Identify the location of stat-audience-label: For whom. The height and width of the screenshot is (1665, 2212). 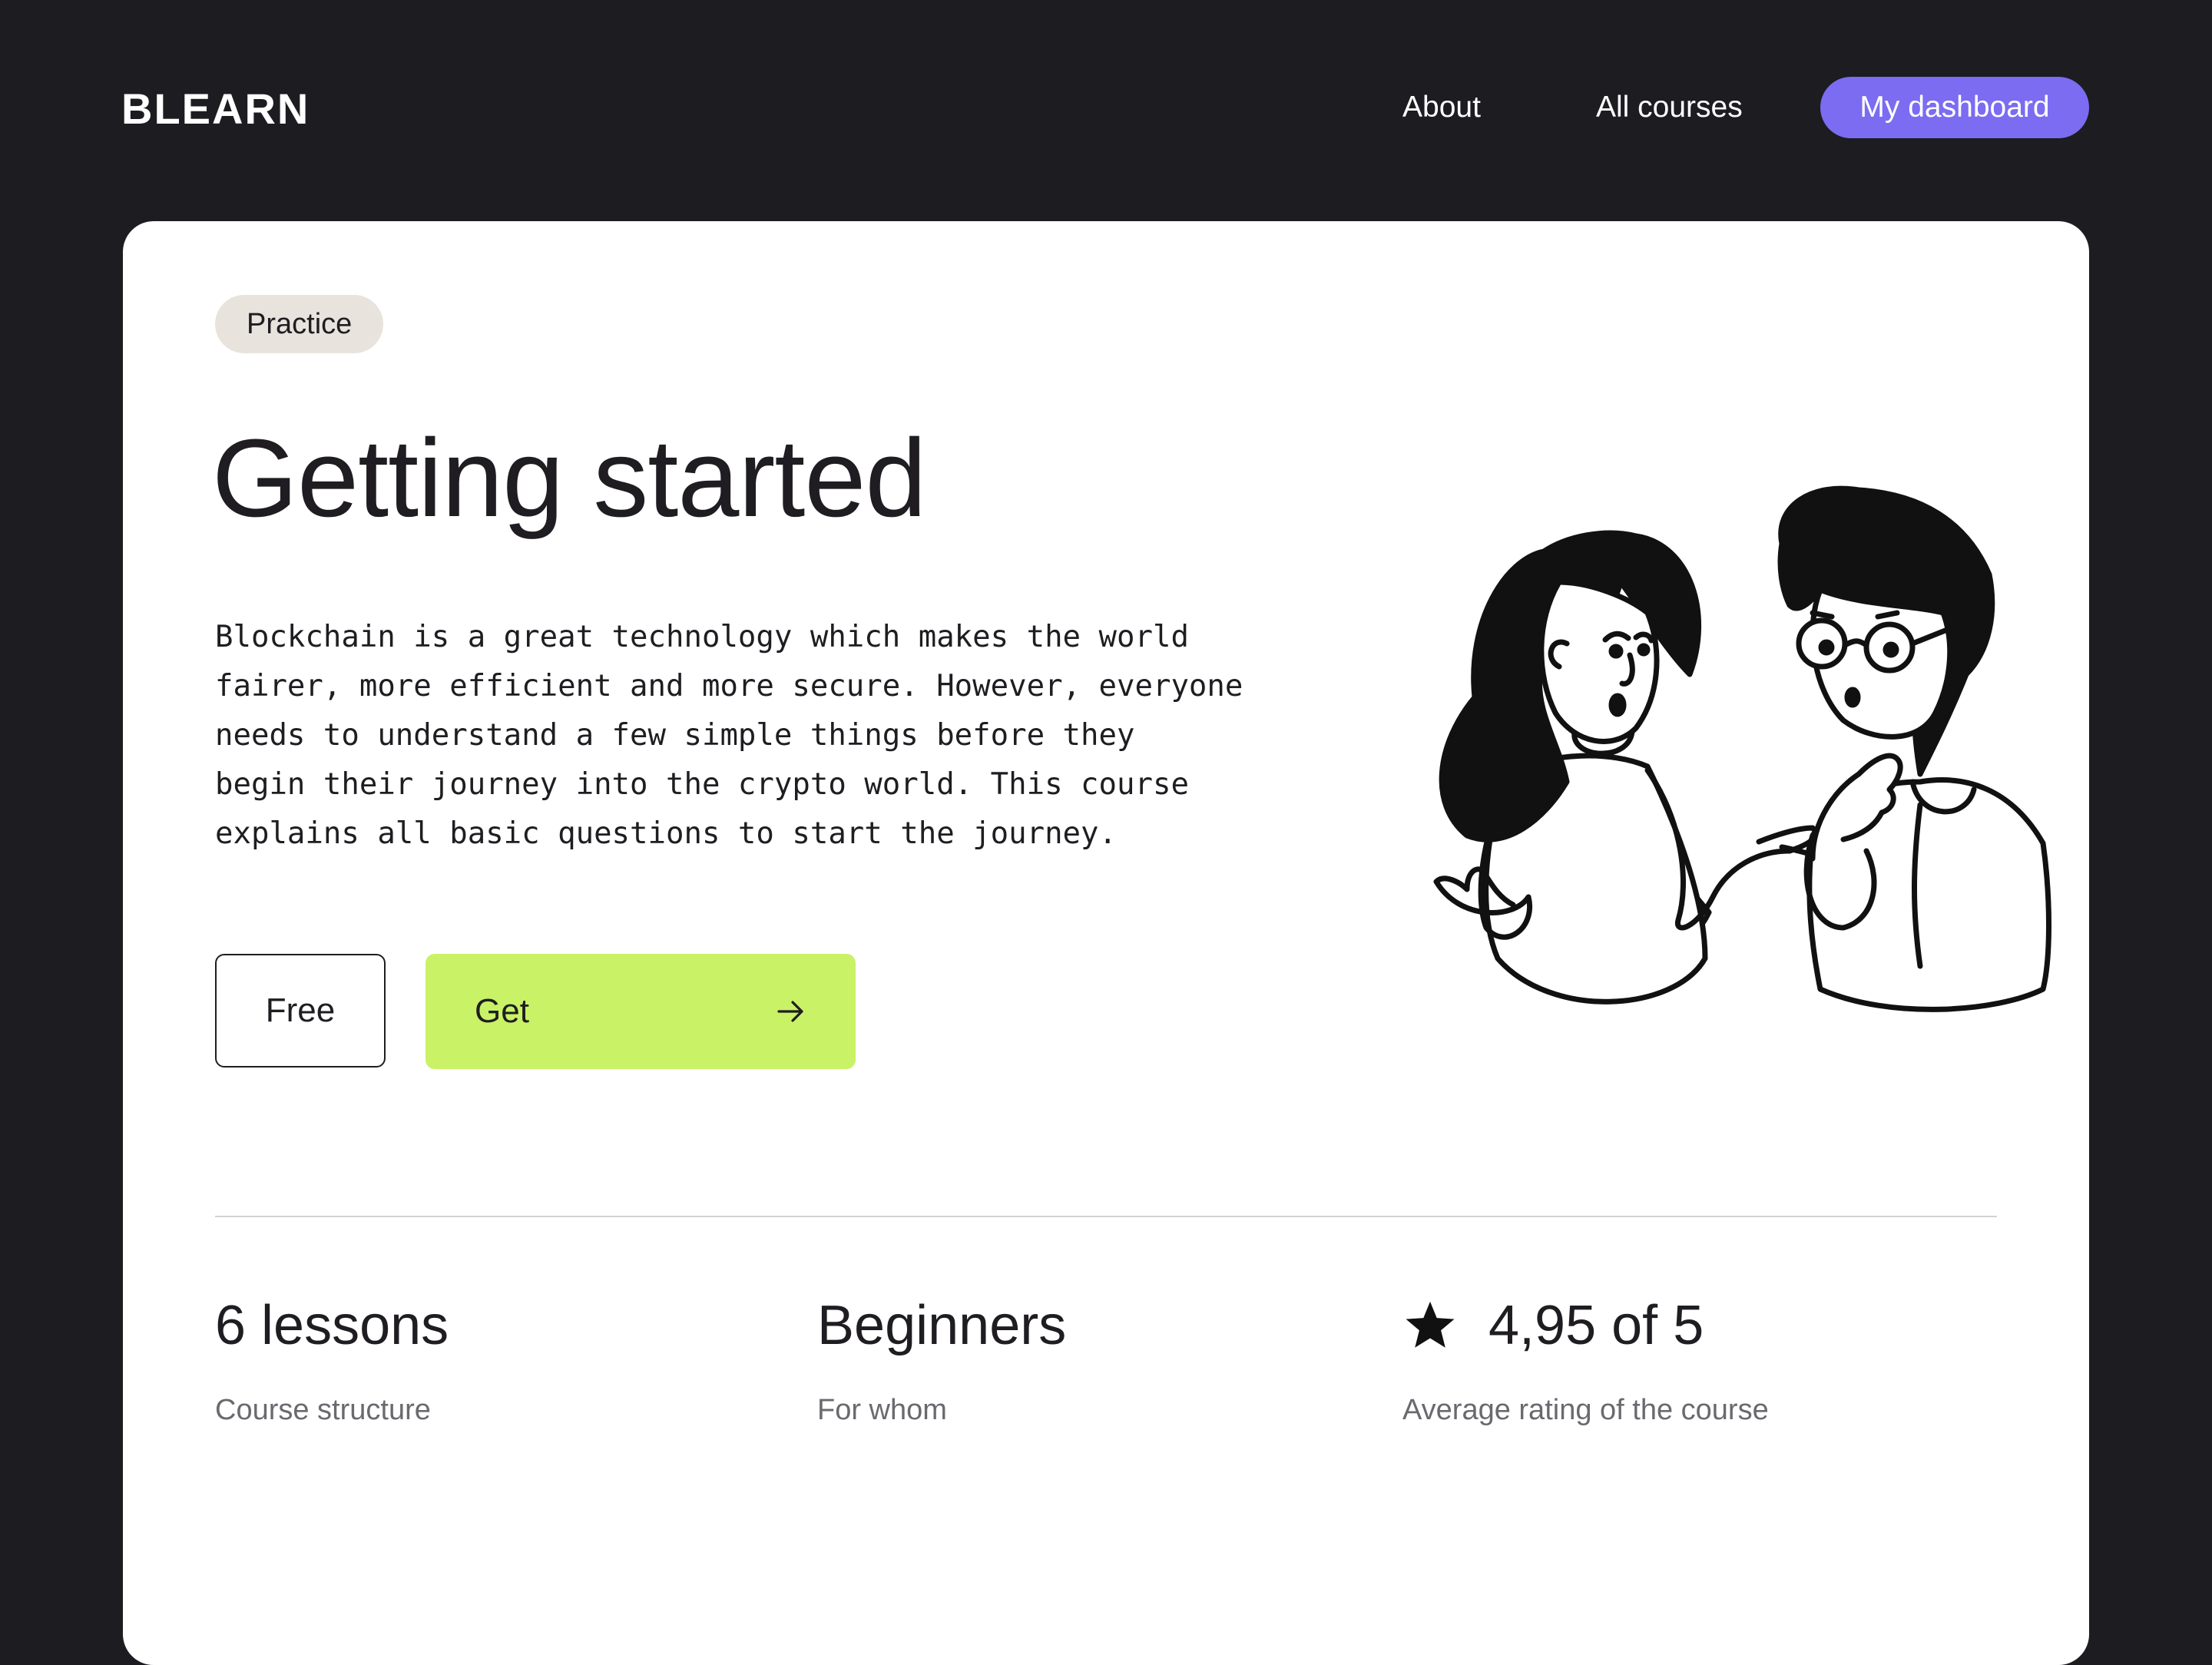
(882, 1410).